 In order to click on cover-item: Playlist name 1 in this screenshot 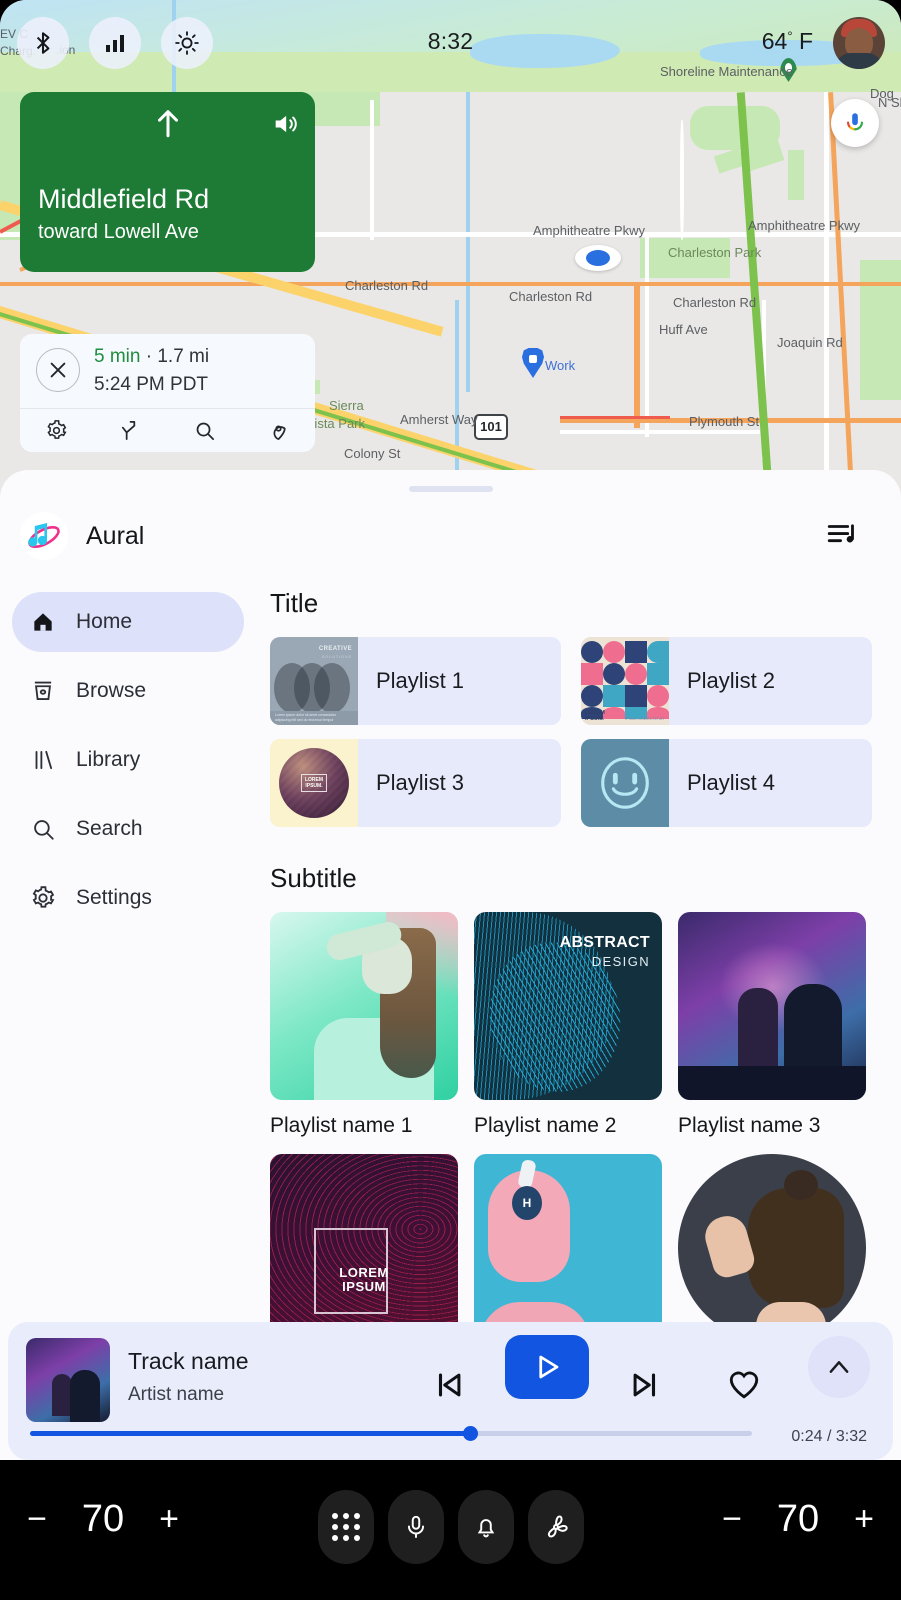, I will do `click(364, 1025)`.